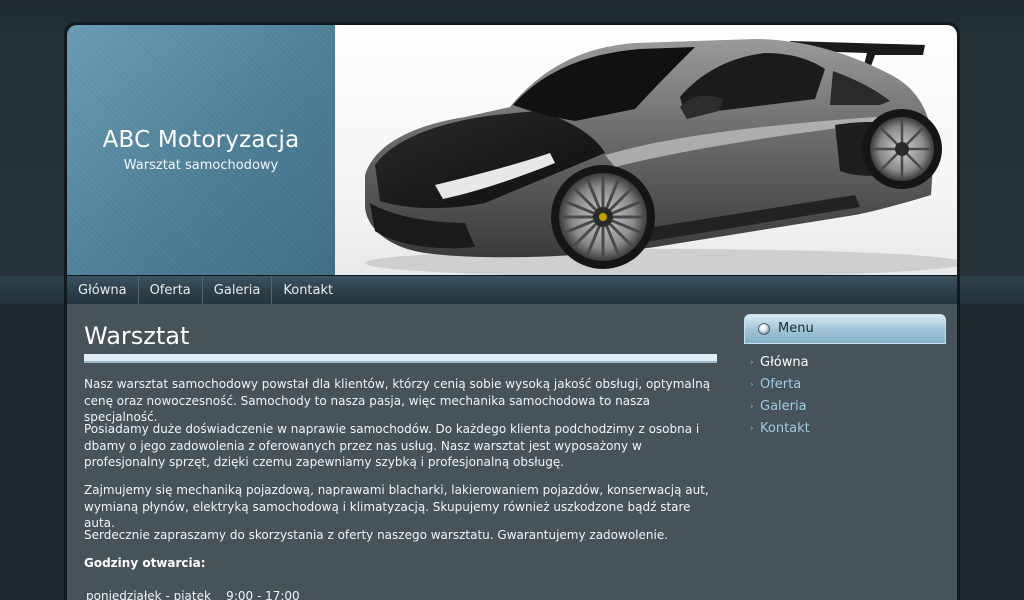  What do you see at coordinates (137, 336) in the screenshot?
I see `page-title: Warsztat` at bounding box center [137, 336].